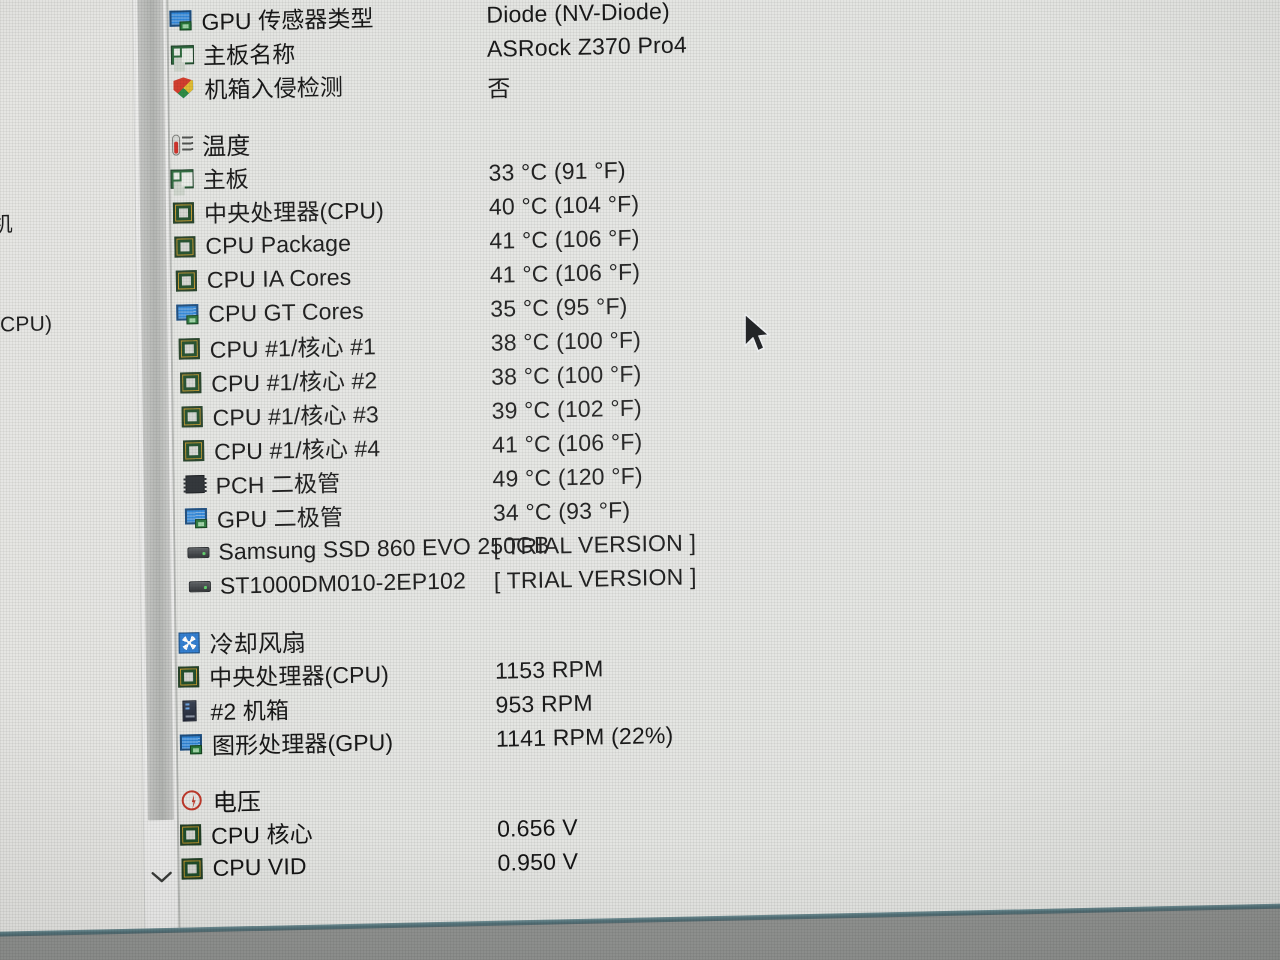 This screenshot has width=1280, height=960. What do you see at coordinates (280, 518) in the screenshot?
I see `row-label: GPU 二极管` at bounding box center [280, 518].